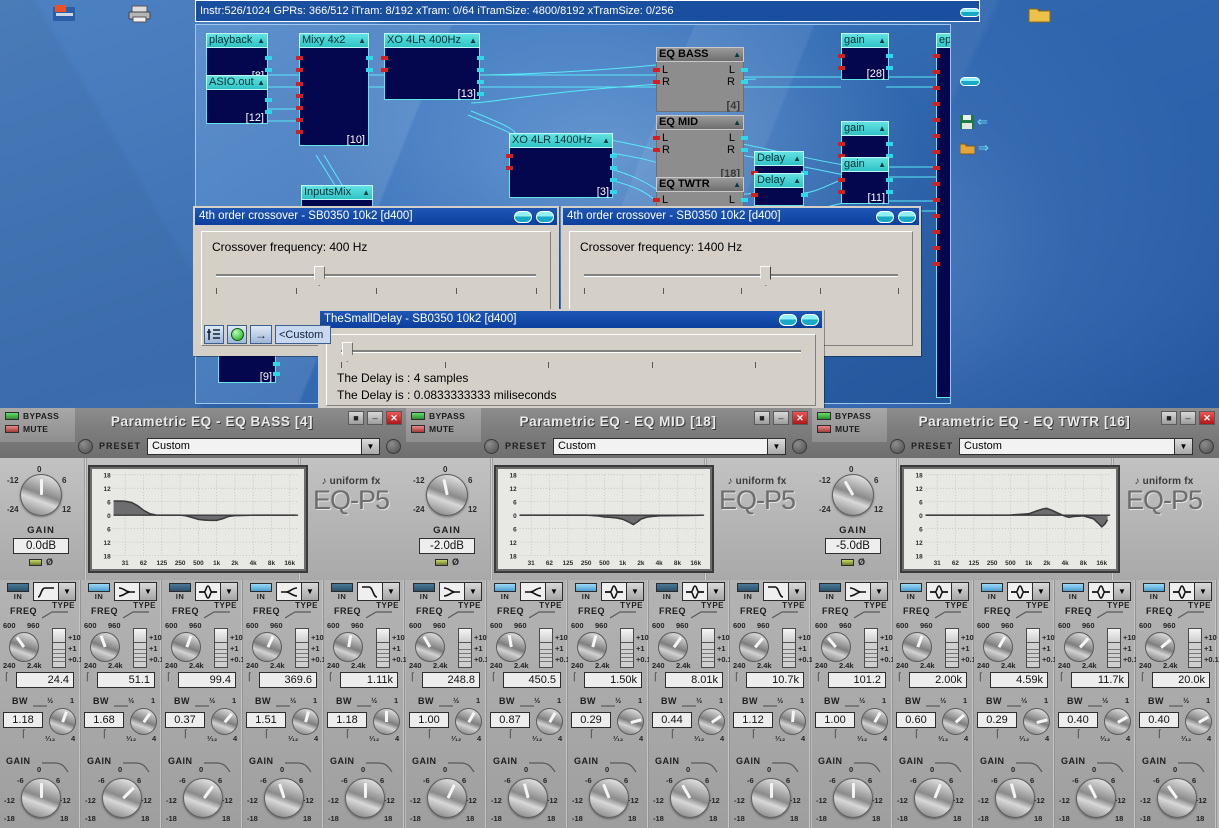  I want to click on freq-value: 24.4, so click(45, 680).